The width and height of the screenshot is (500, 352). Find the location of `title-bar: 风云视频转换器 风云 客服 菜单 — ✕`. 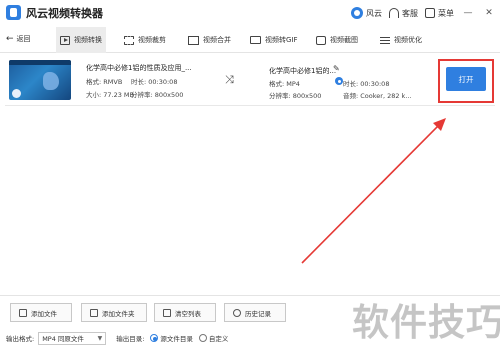

title-bar: 风云视频转换器 风云 客服 菜单 — ✕ is located at coordinates (250, 13).